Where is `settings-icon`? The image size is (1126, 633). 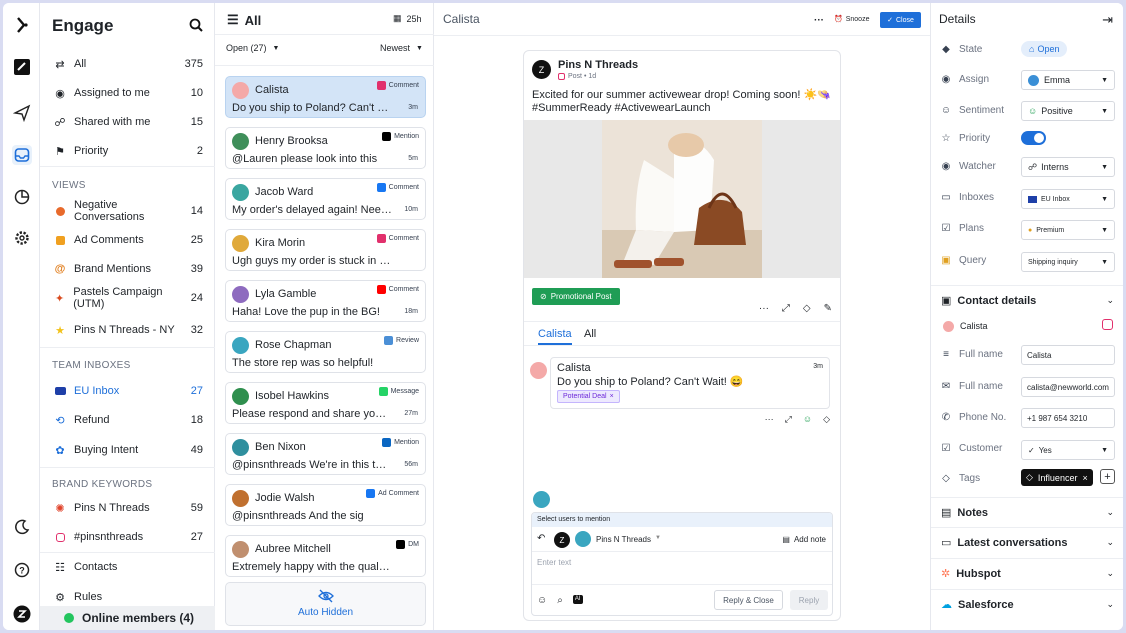
settings-icon is located at coordinates (22, 238).